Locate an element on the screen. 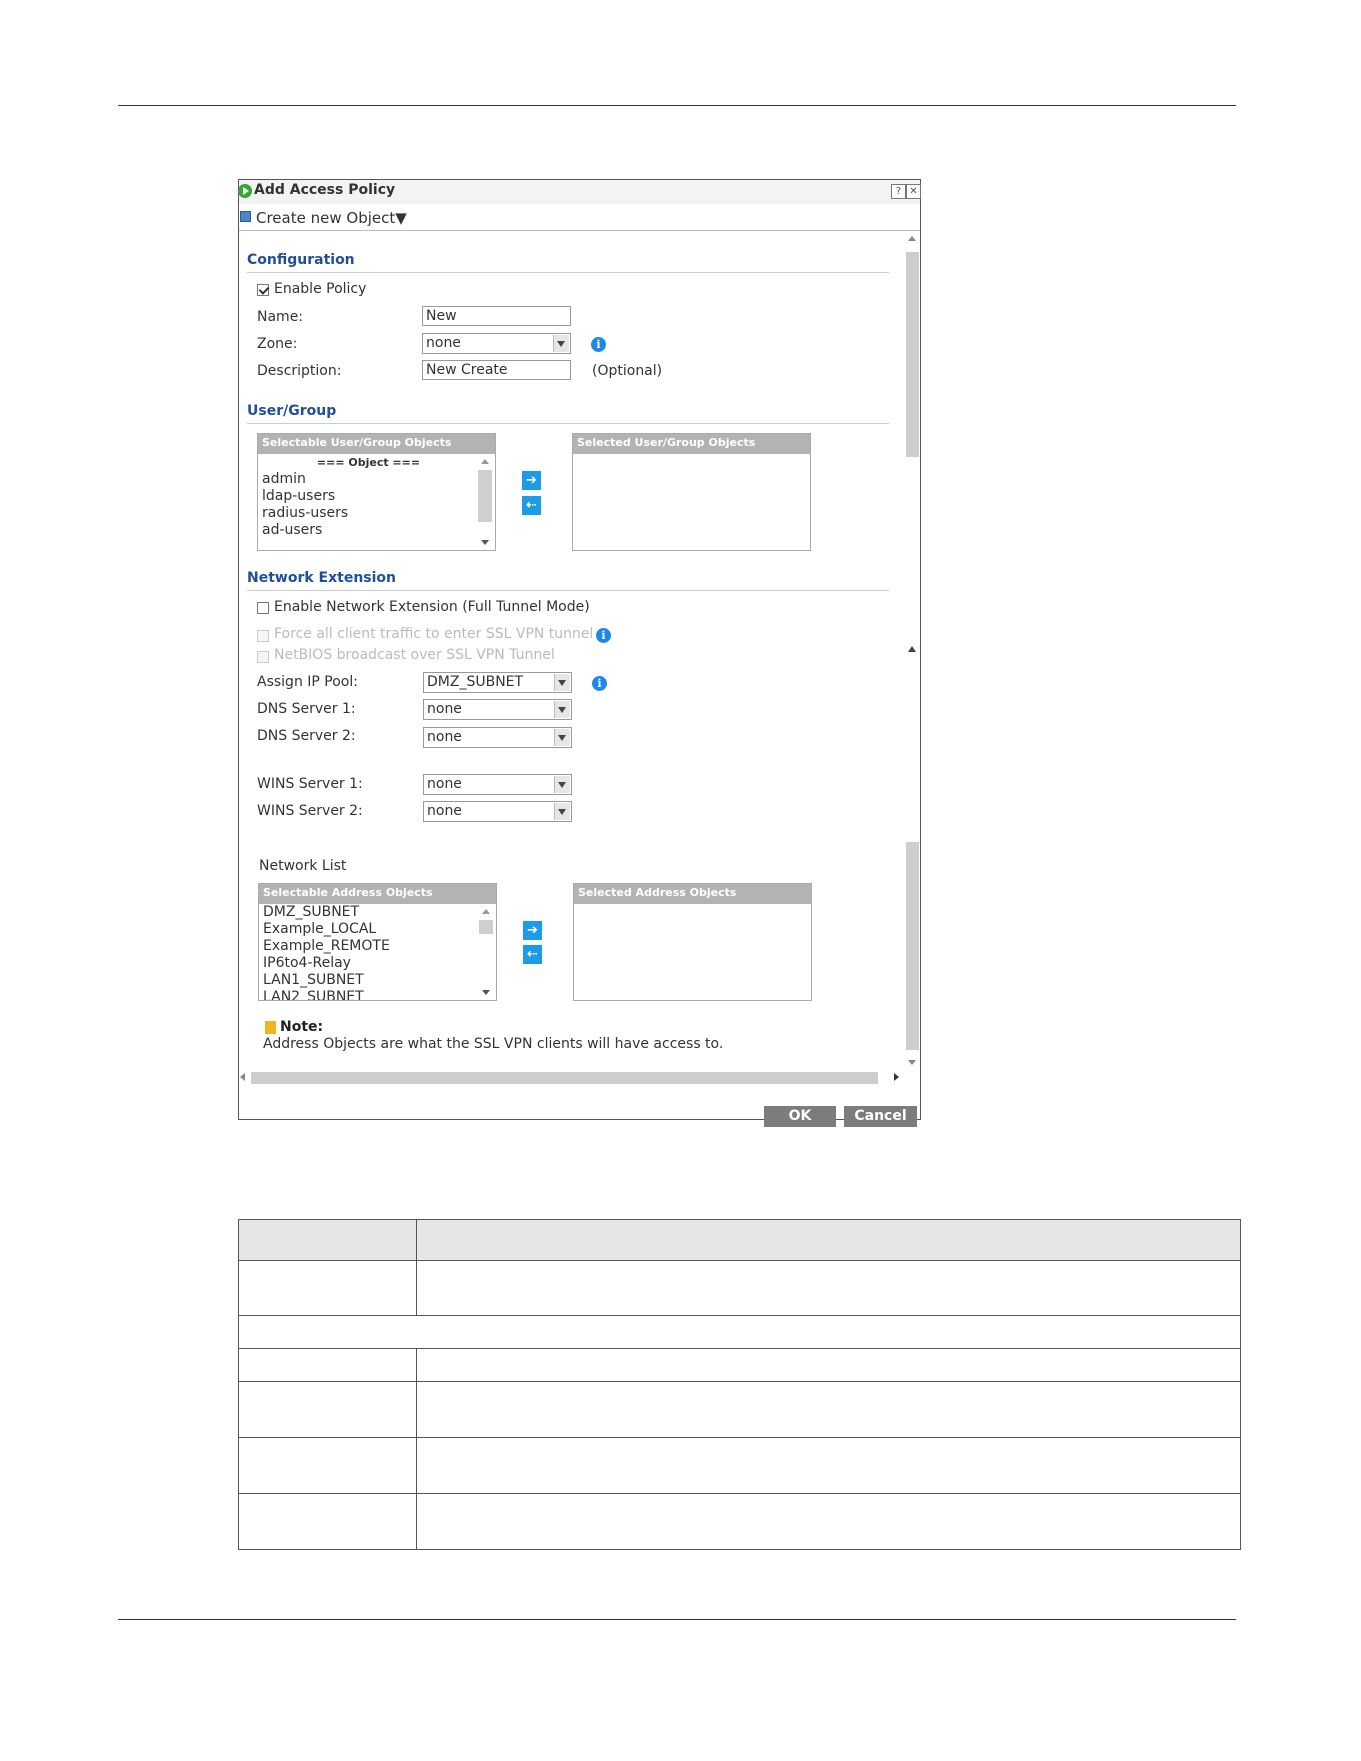 The height and width of the screenshot is (1761, 1361). close-icon: ✕ is located at coordinates (913, 191).